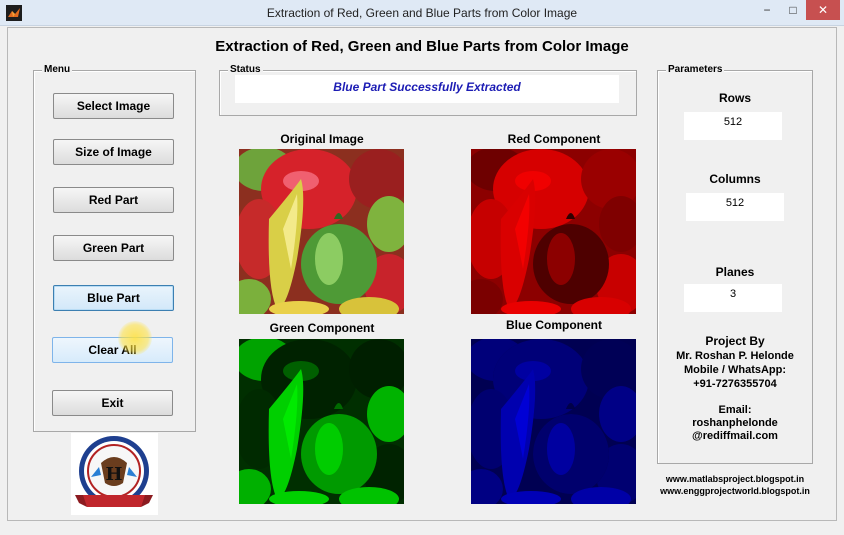 The height and width of the screenshot is (535, 844). I want to click on planes-label: Planes, so click(735, 272).